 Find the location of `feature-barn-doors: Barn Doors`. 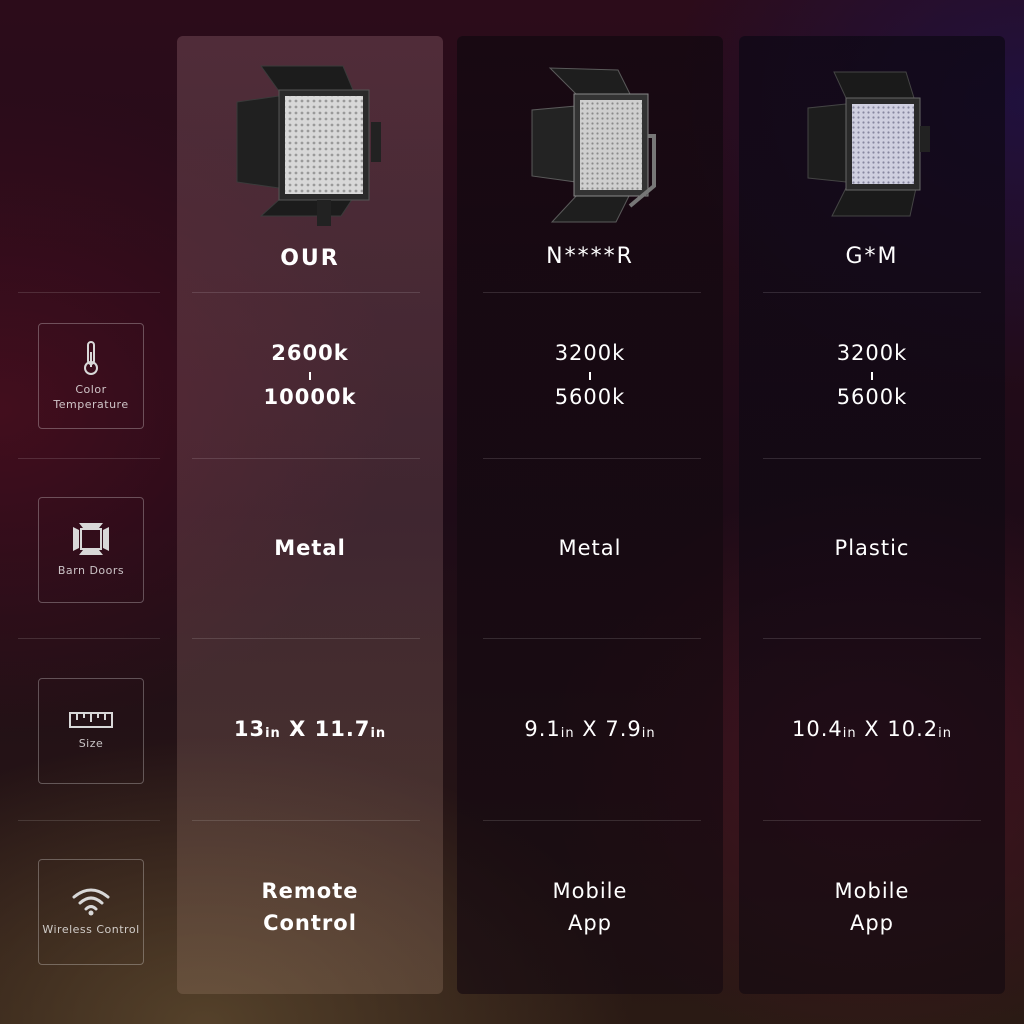

feature-barn-doors: Barn Doors is located at coordinates (91, 550).